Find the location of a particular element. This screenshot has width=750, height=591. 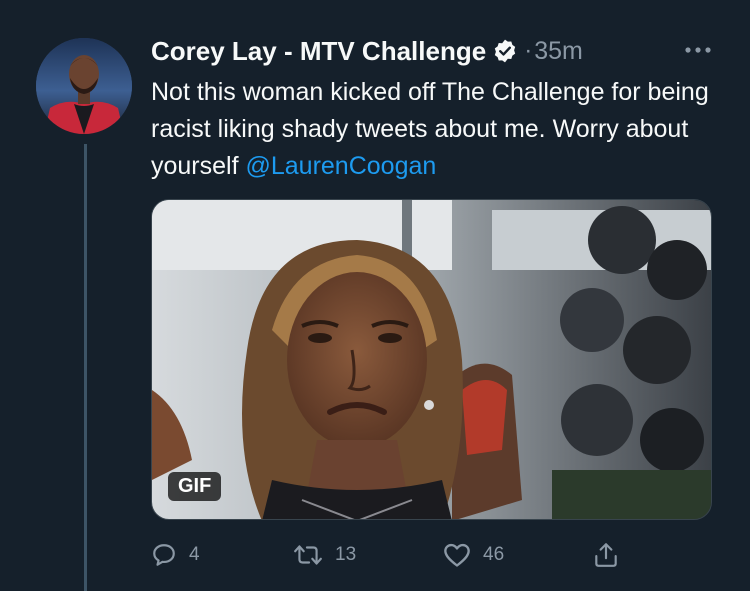

tweet-actions: 4 13 46 is located at coordinates (431, 555).